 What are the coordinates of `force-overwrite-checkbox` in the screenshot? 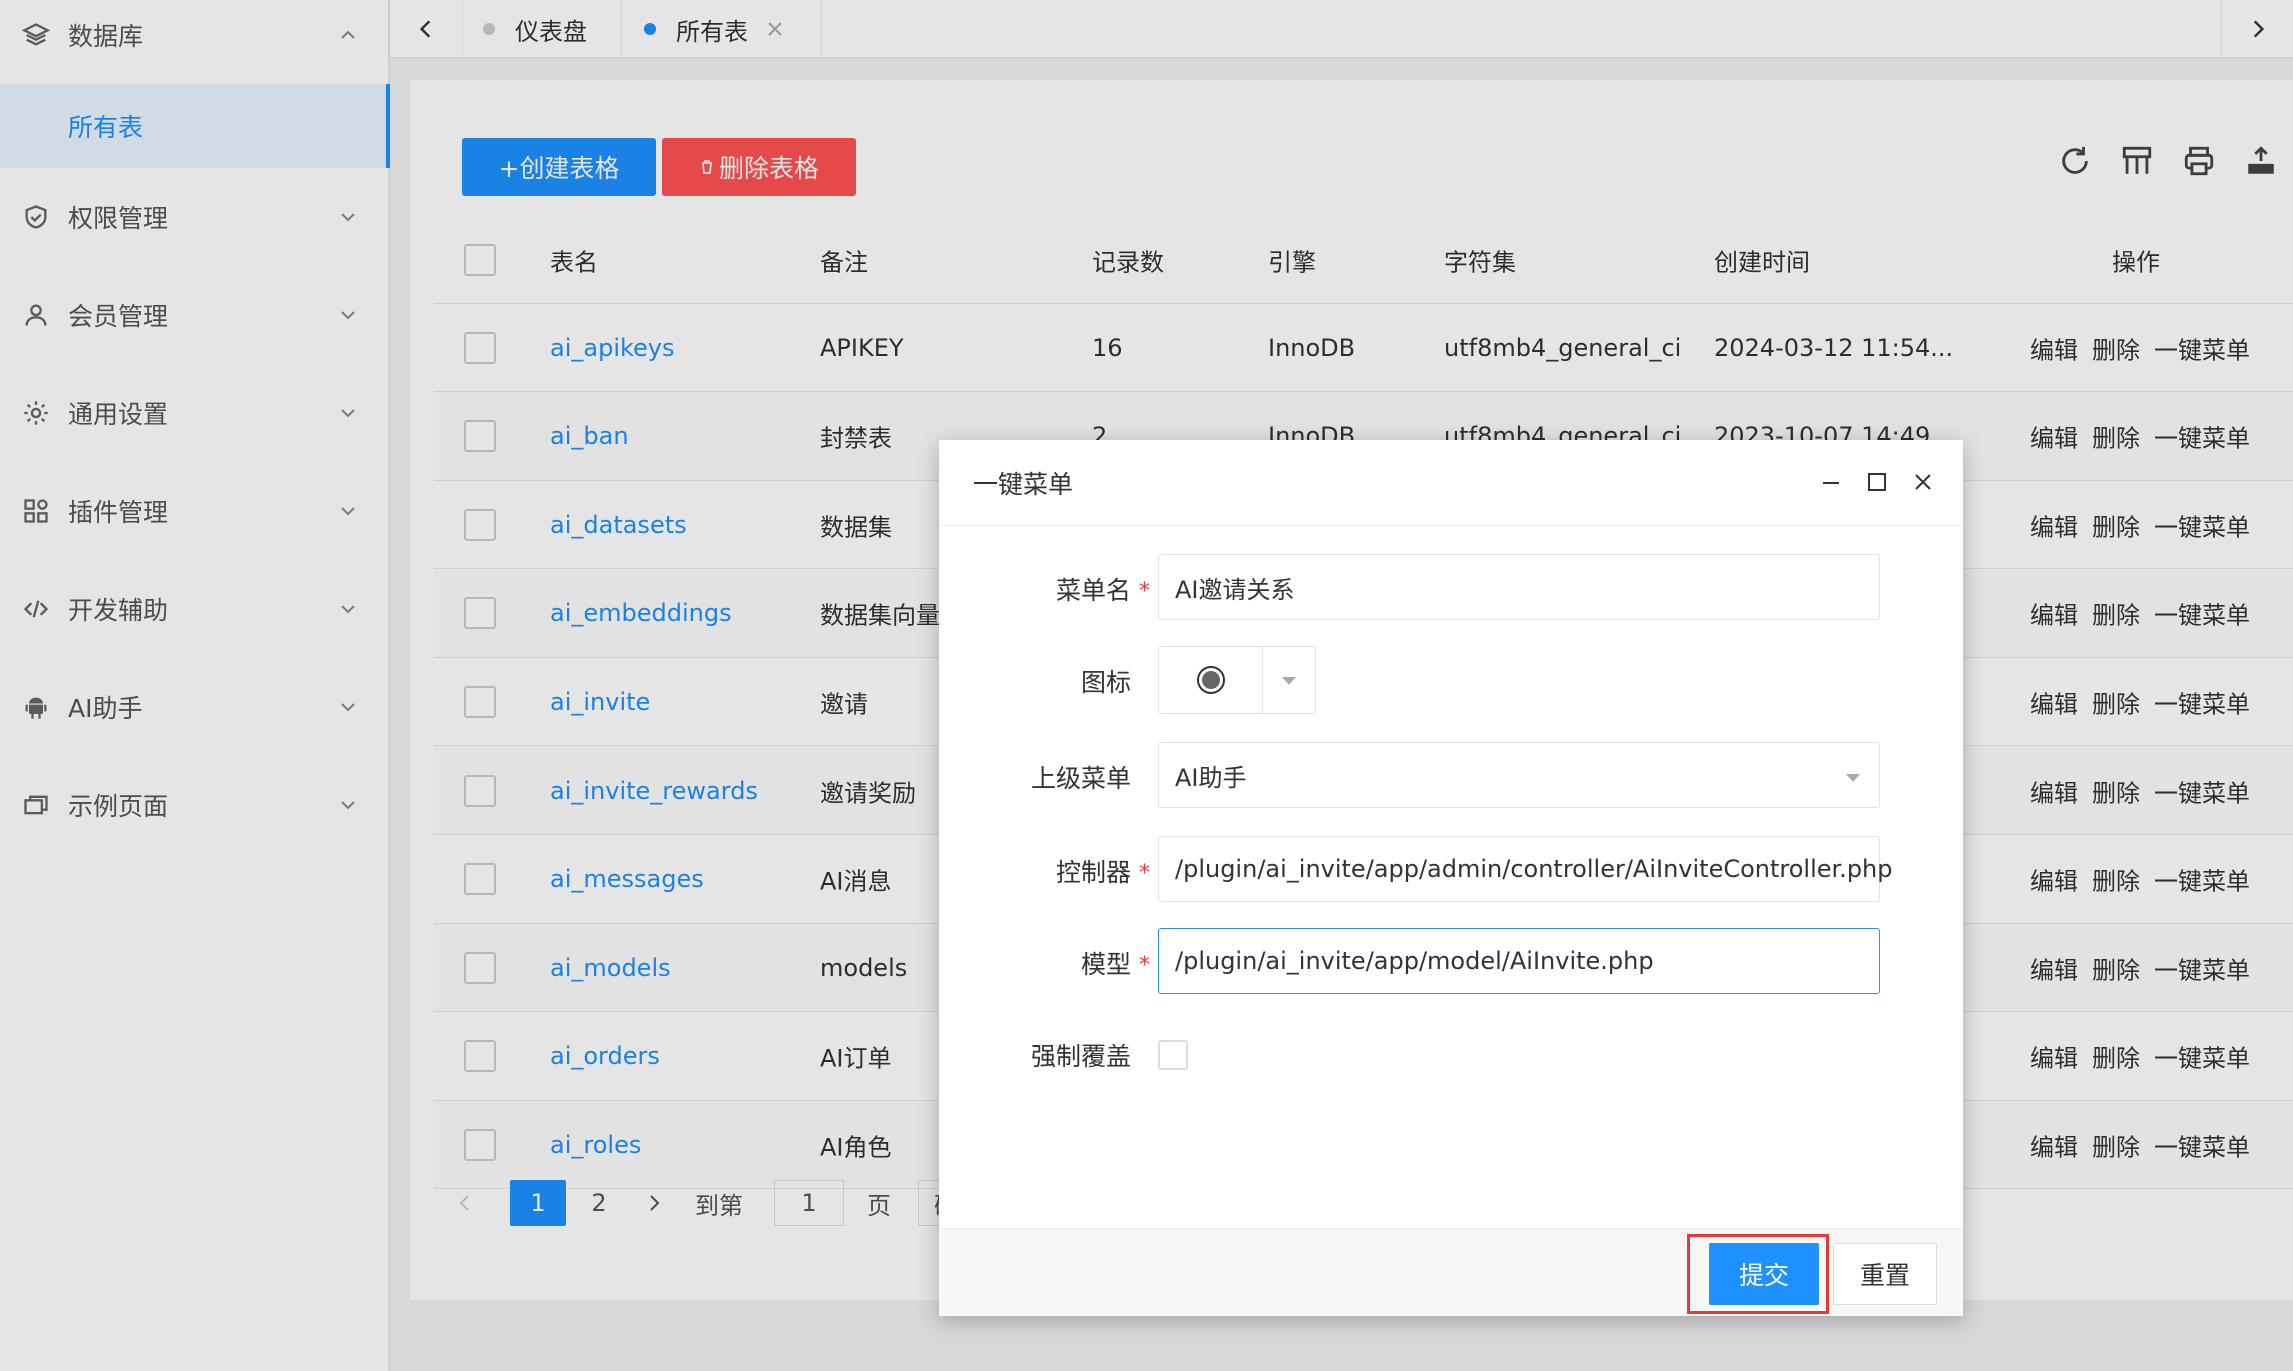 It's located at (1173, 1055).